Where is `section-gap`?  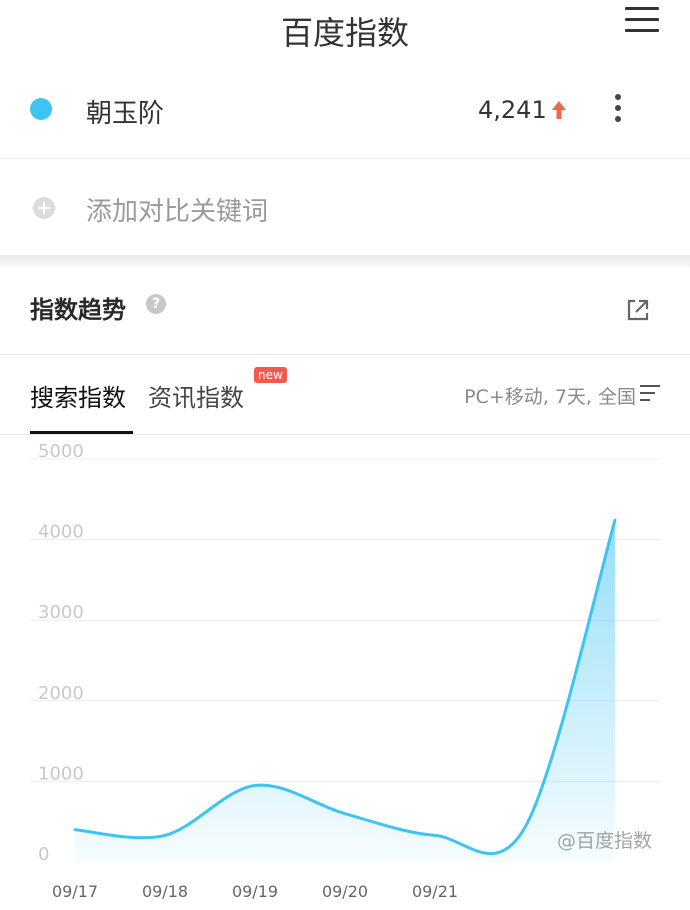
section-gap is located at coordinates (345, 261).